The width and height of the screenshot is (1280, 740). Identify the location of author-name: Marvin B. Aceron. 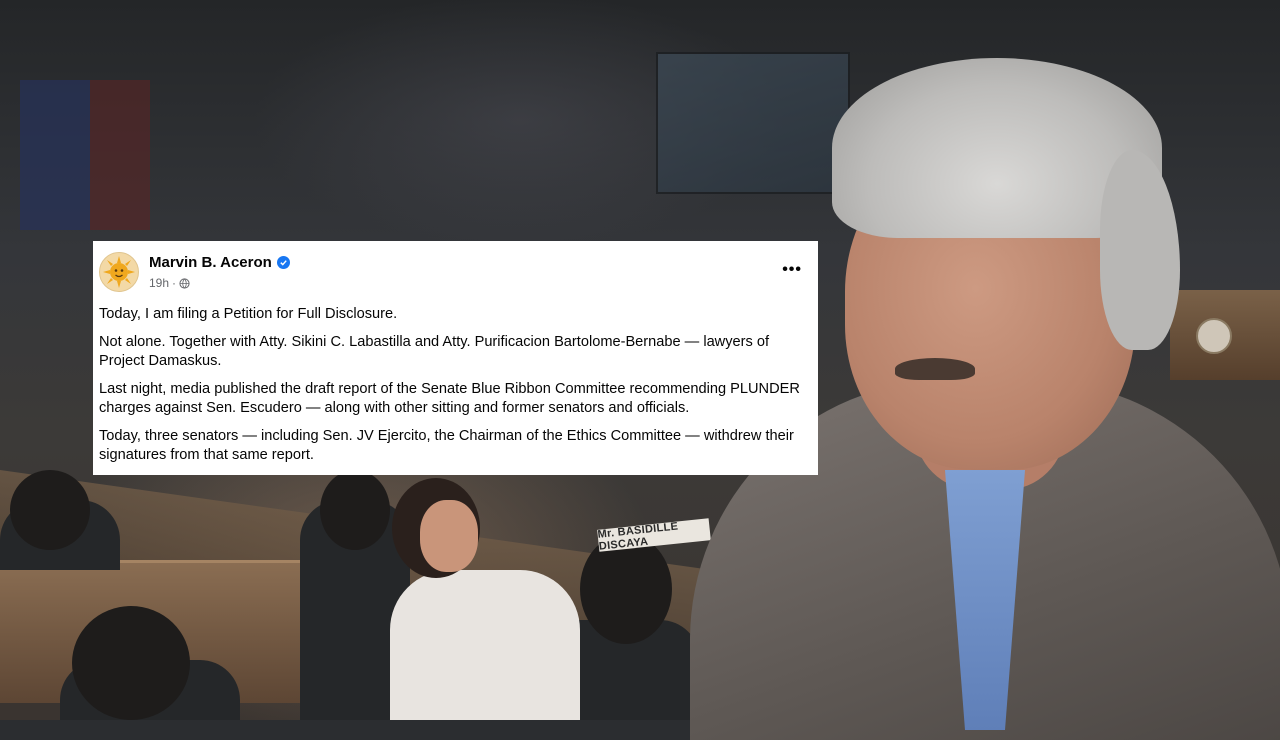
(210, 262).